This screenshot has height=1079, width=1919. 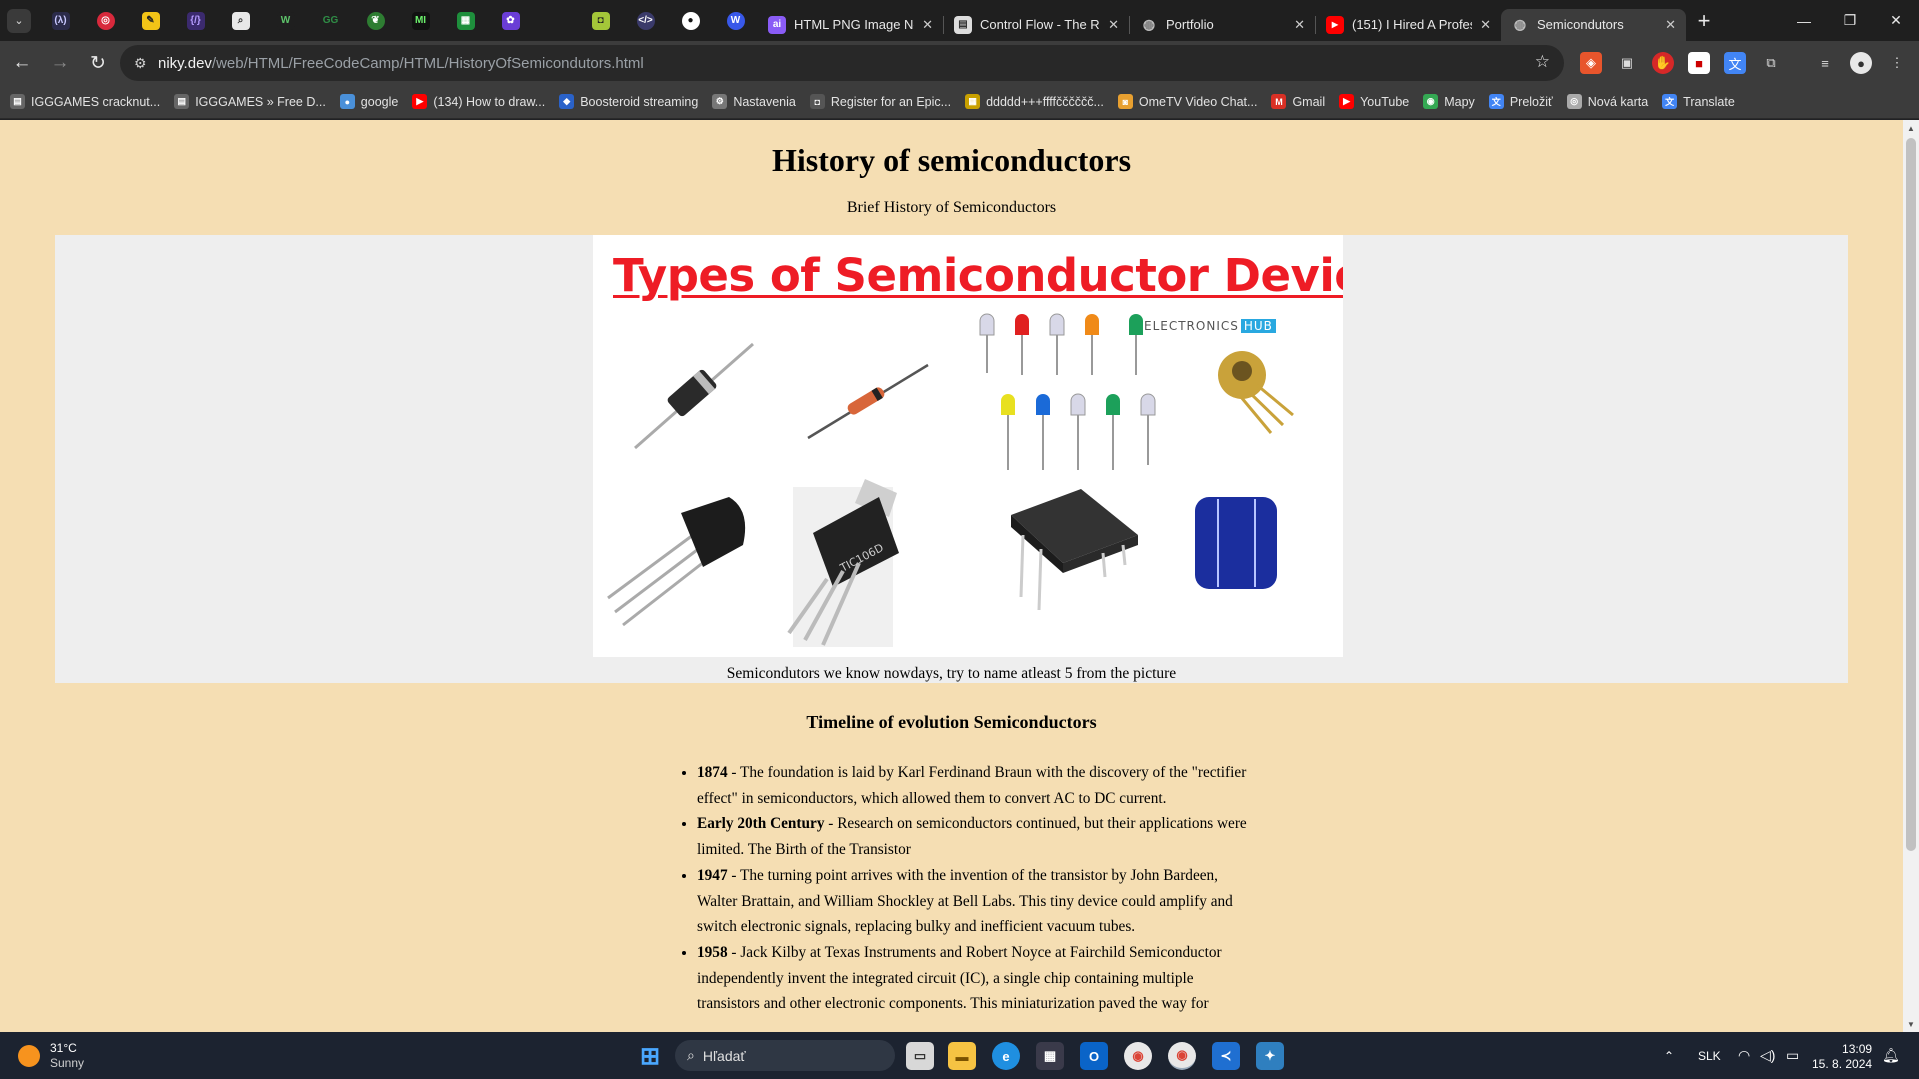 I want to click on pinned-tab: ❦, so click(x=375, y=20).